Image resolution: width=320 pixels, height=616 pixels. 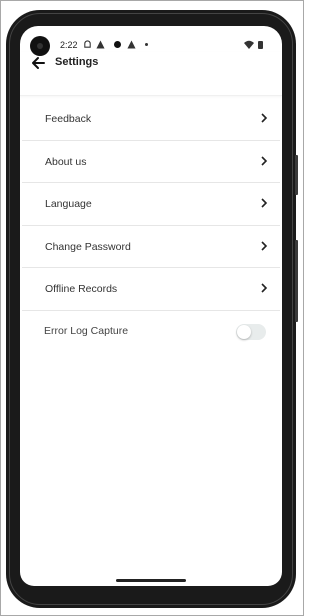 I want to click on back-button, so click(x=38, y=63).